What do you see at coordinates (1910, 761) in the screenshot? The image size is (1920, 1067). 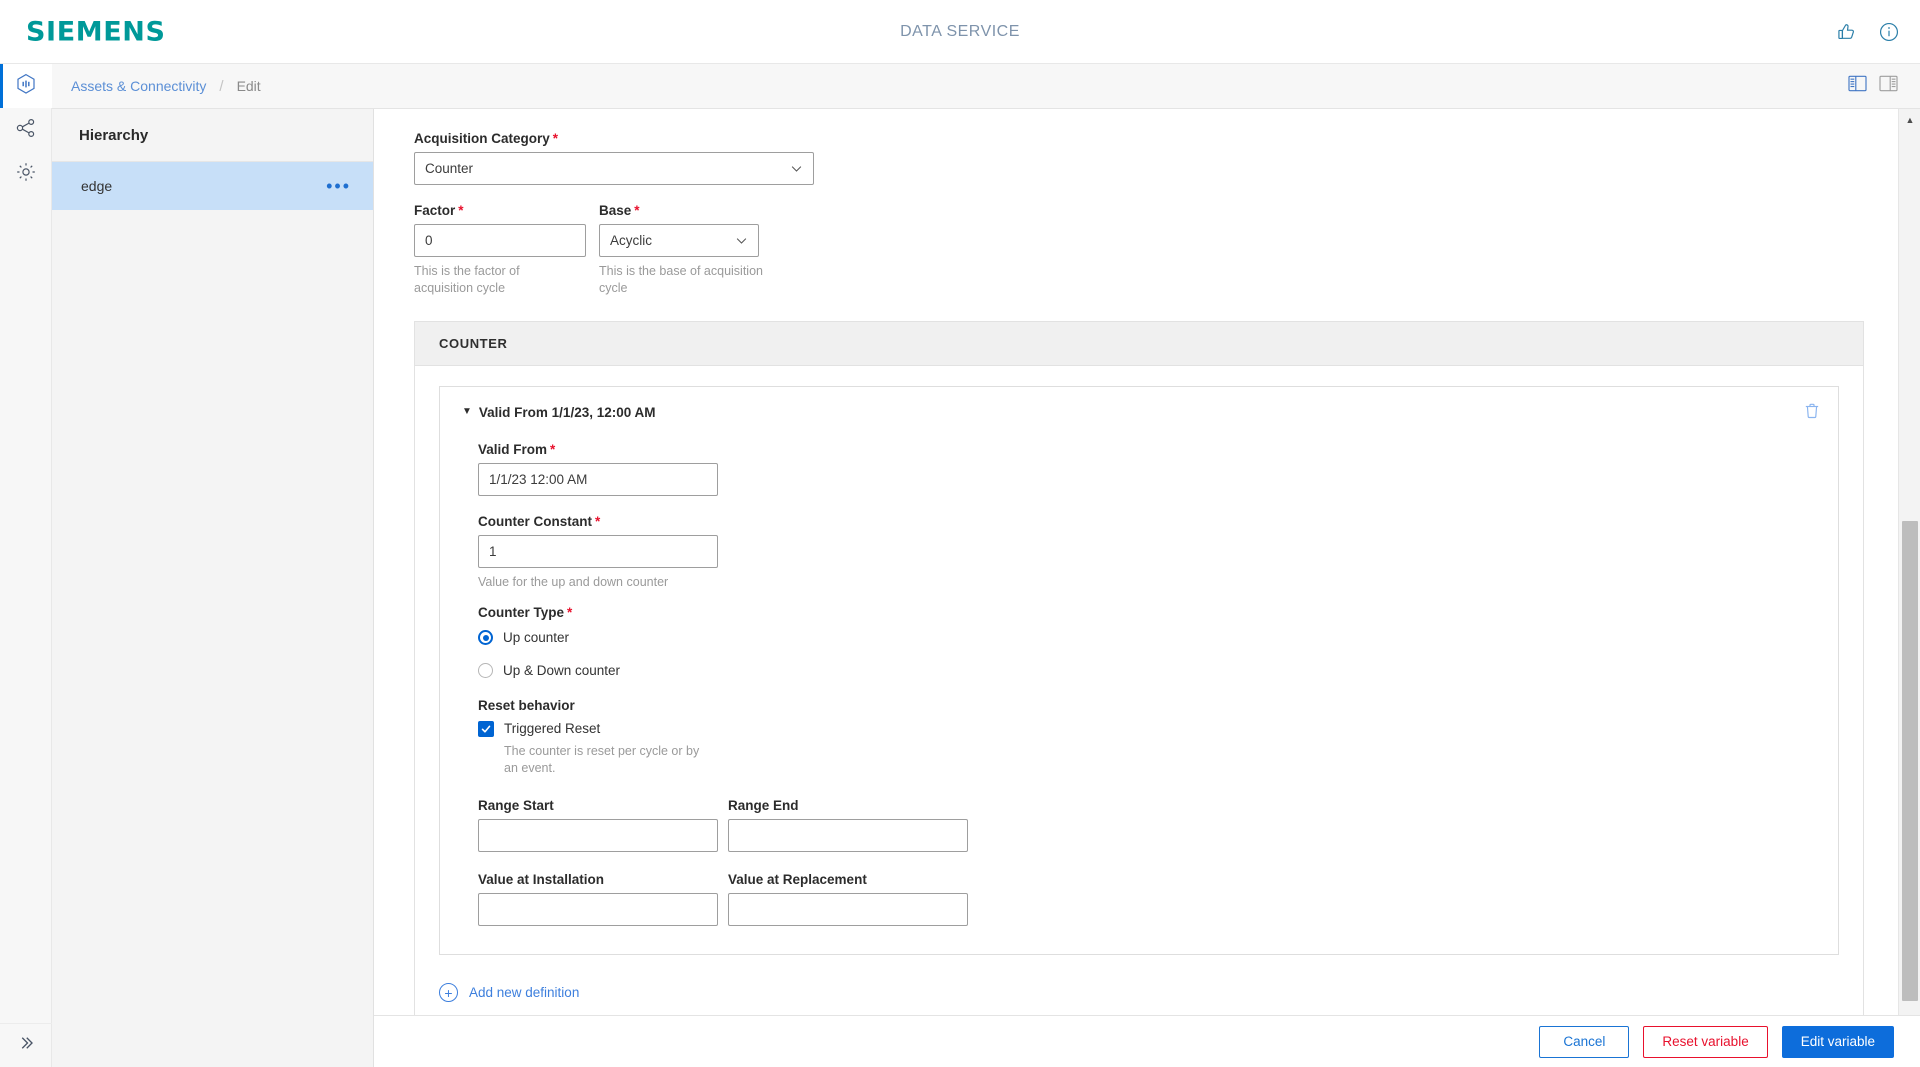 I see `scrollbar-thumb` at bounding box center [1910, 761].